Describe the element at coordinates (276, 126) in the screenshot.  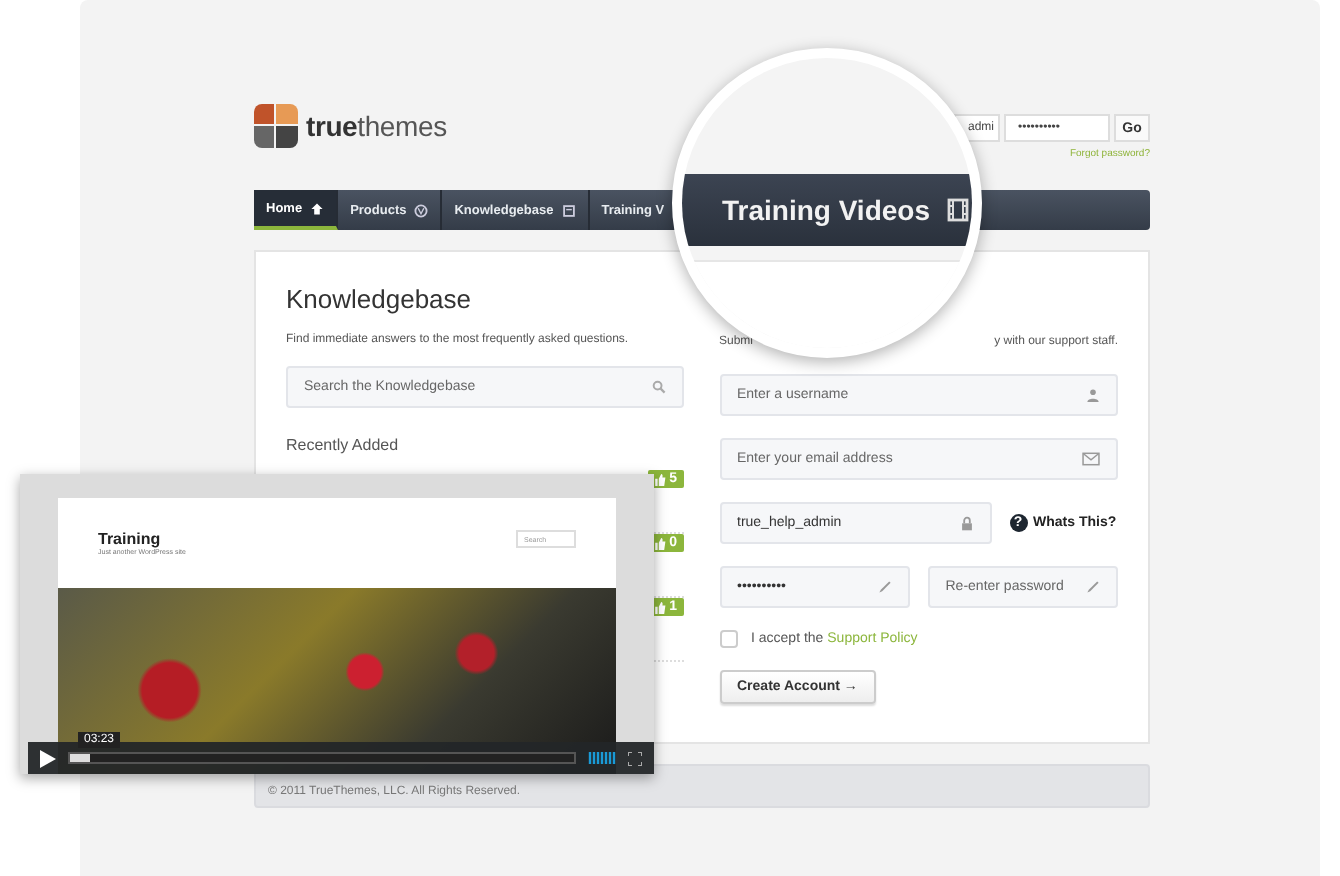
I see `logo-icon` at that location.